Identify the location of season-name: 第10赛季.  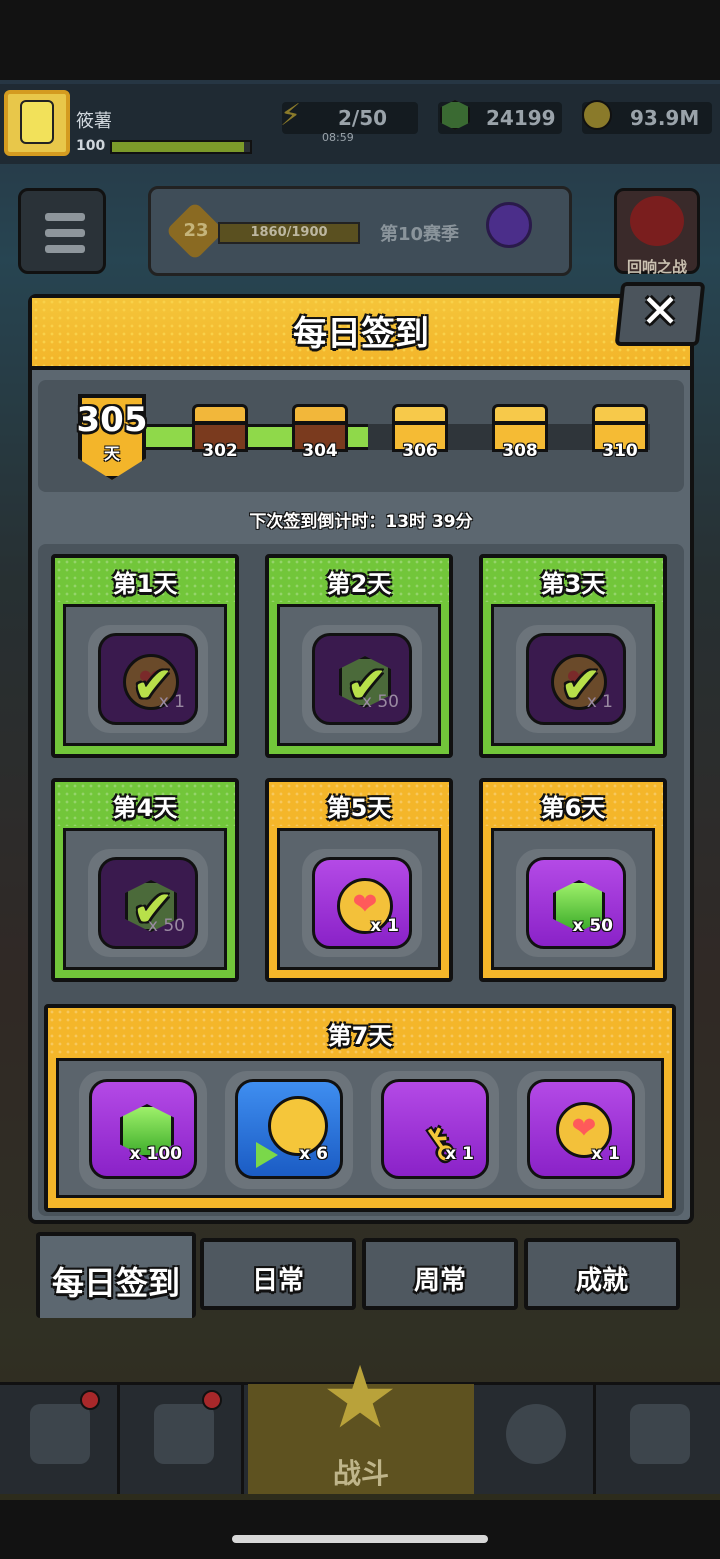
(420, 234).